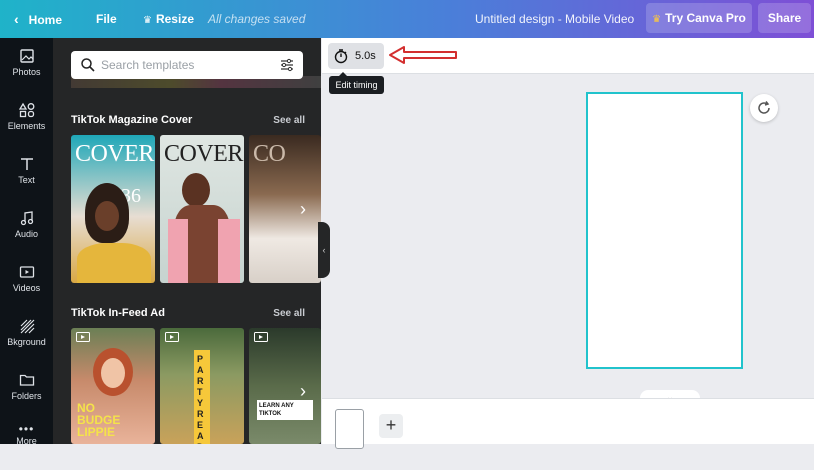 This screenshot has height=470, width=814. What do you see at coordinates (26, 174) in the screenshot?
I see `sidebar-item-text: Text` at bounding box center [26, 174].